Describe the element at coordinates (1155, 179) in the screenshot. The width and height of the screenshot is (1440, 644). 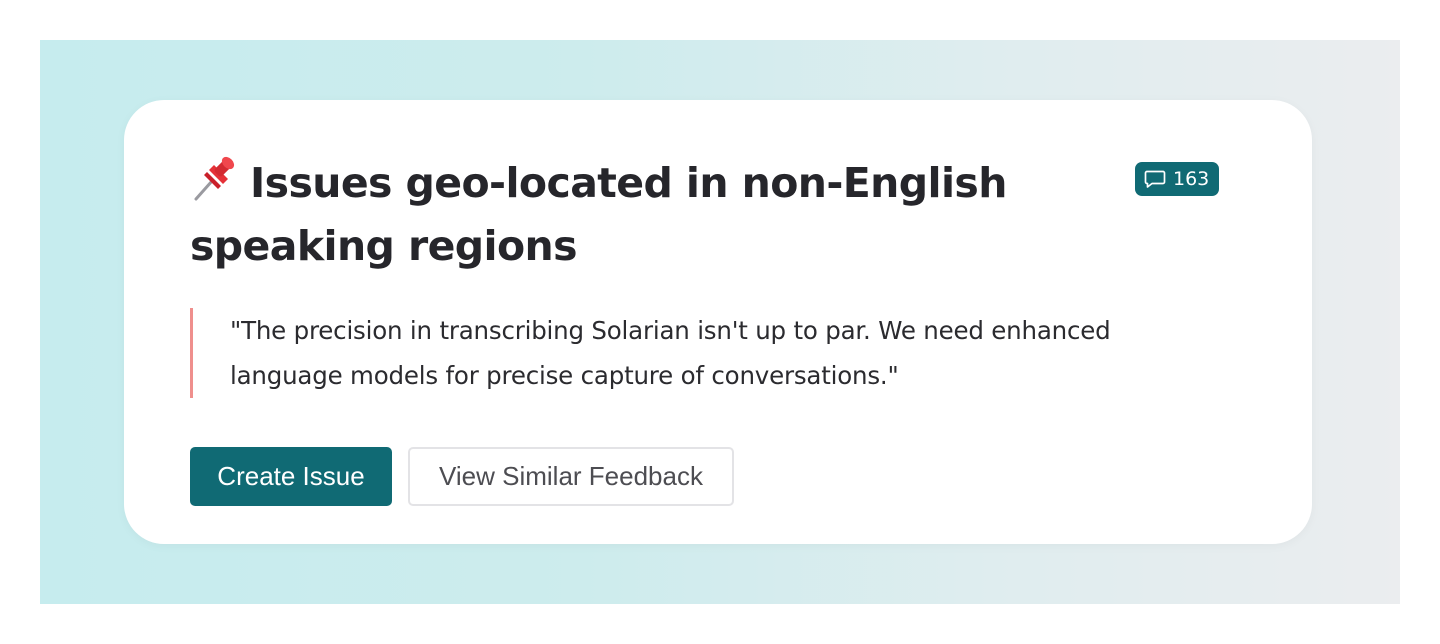
I see `comment-icon` at that location.